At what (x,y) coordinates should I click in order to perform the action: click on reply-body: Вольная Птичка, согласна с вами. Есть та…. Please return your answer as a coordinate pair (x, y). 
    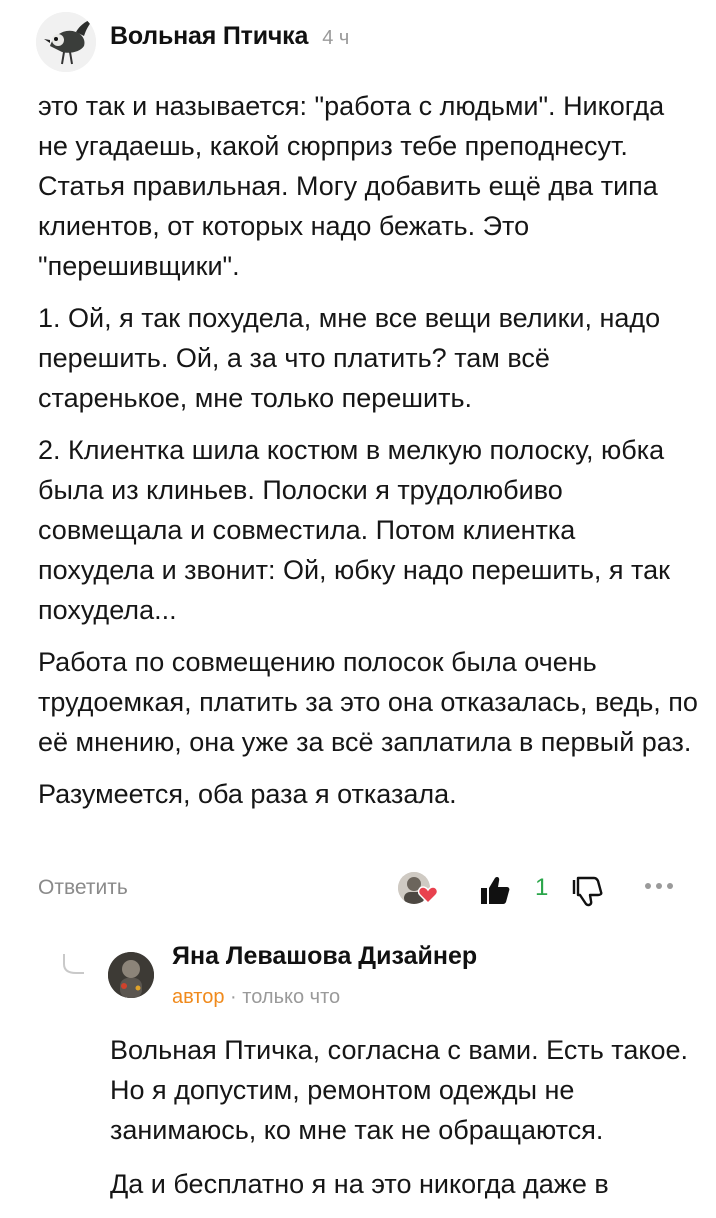
    Looking at the image, I should click on (405, 1124).